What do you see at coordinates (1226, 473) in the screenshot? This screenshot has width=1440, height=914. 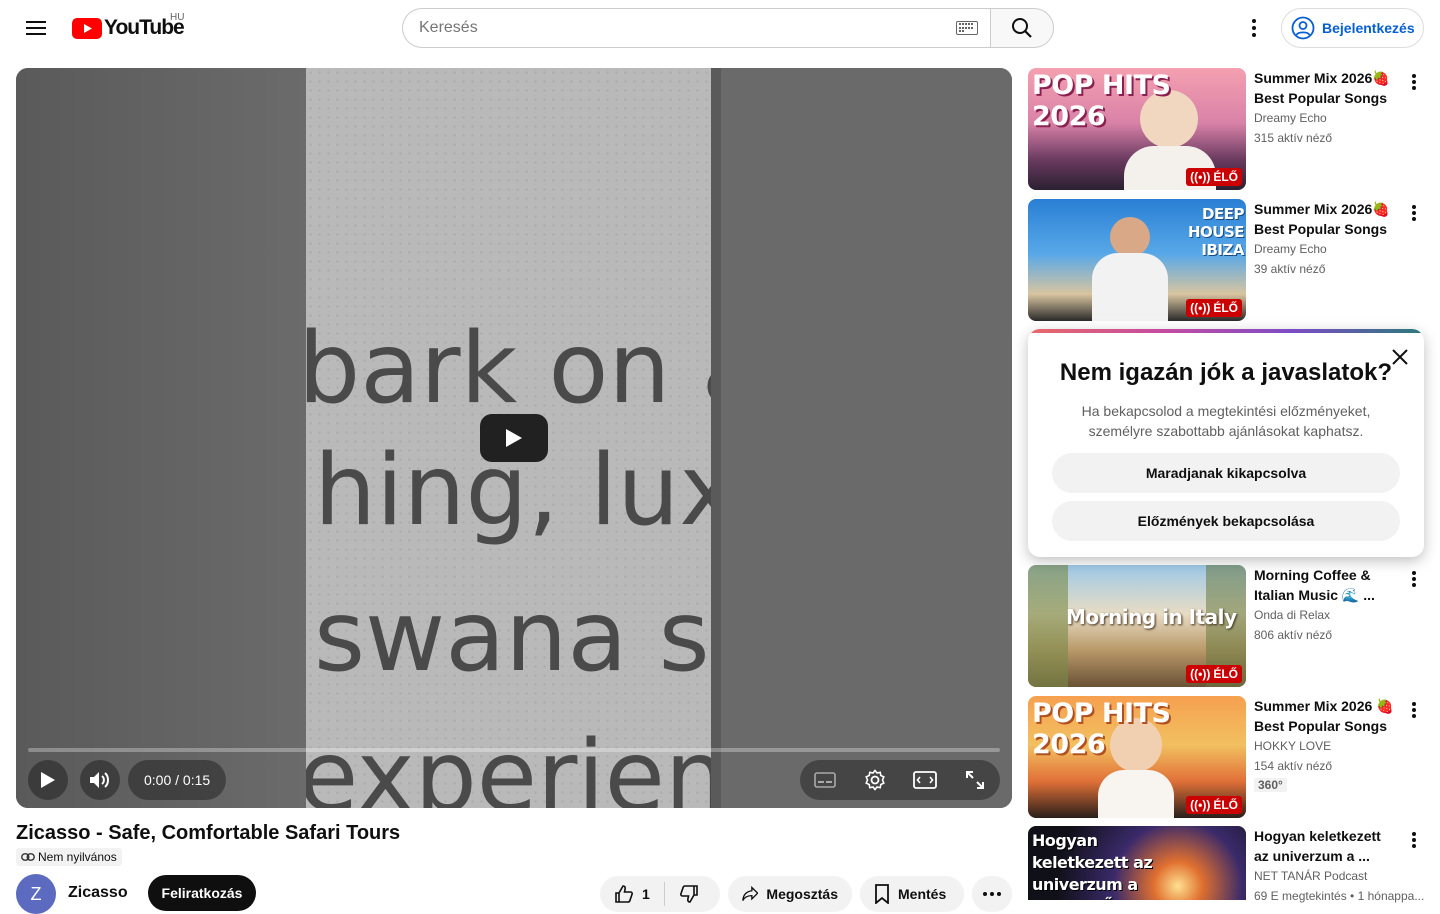 I see `keep-off-button: Maradjanak kikapcsolva` at bounding box center [1226, 473].